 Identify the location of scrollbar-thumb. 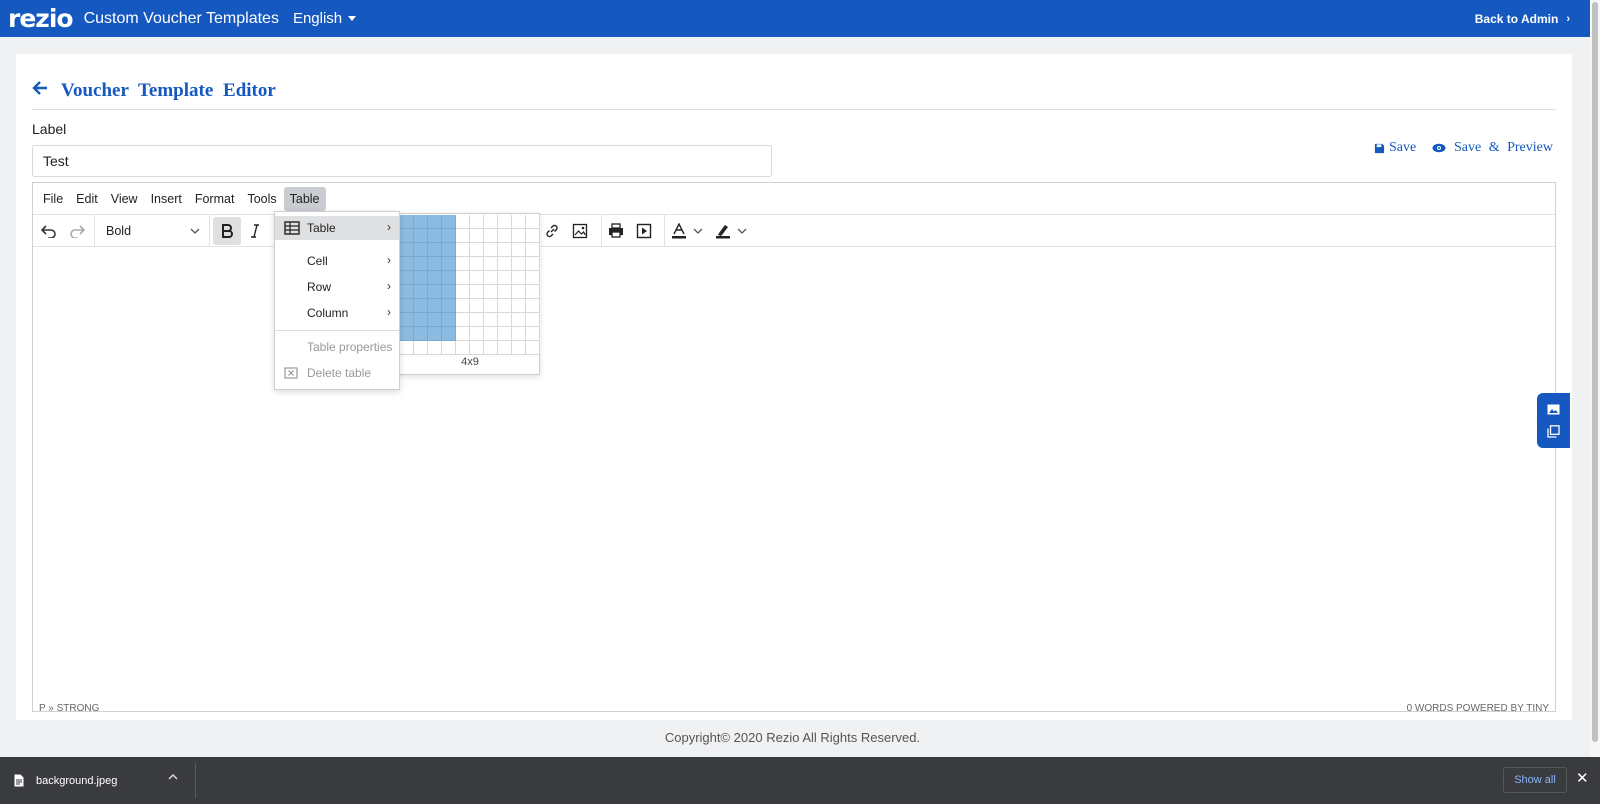
(1595, 372).